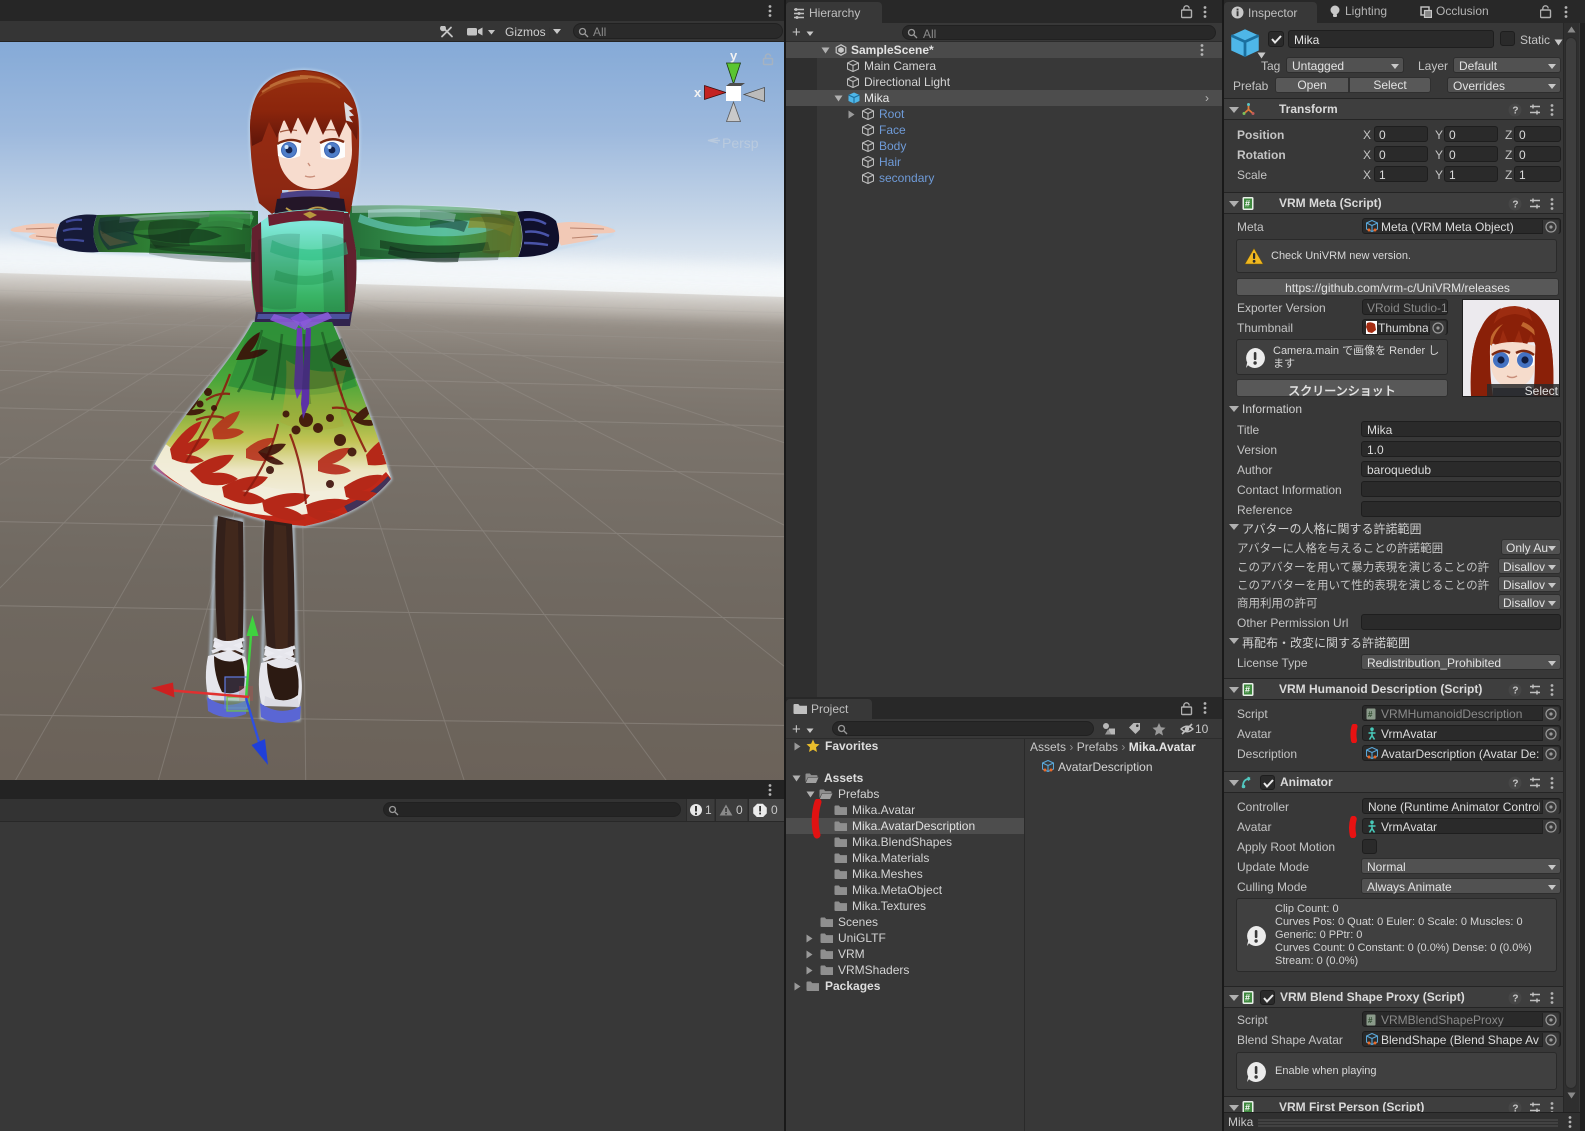 The height and width of the screenshot is (1131, 1585). I want to click on svg-text: y, so click(734, 55).